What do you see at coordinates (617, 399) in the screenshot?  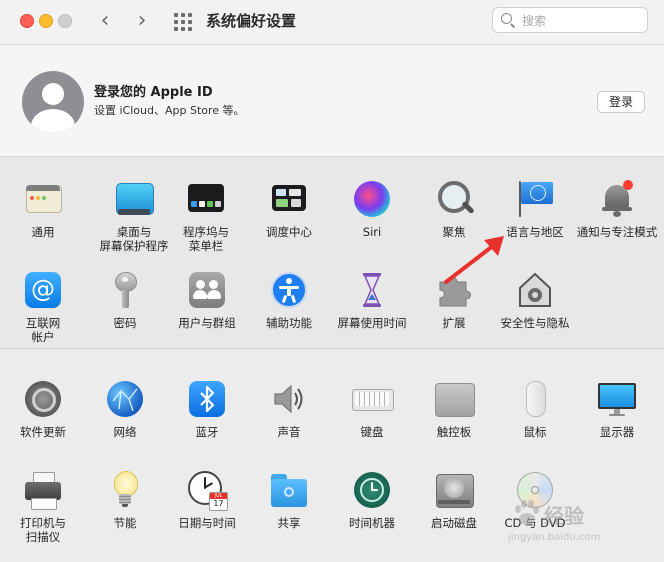 I see `display-icon` at bounding box center [617, 399].